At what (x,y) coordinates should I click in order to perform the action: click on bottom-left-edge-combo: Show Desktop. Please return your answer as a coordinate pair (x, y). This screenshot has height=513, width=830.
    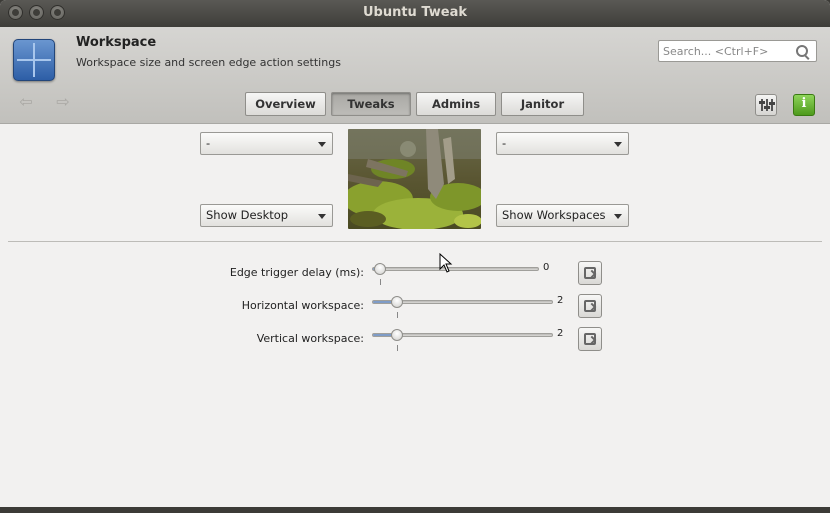
    Looking at the image, I should click on (266, 215).